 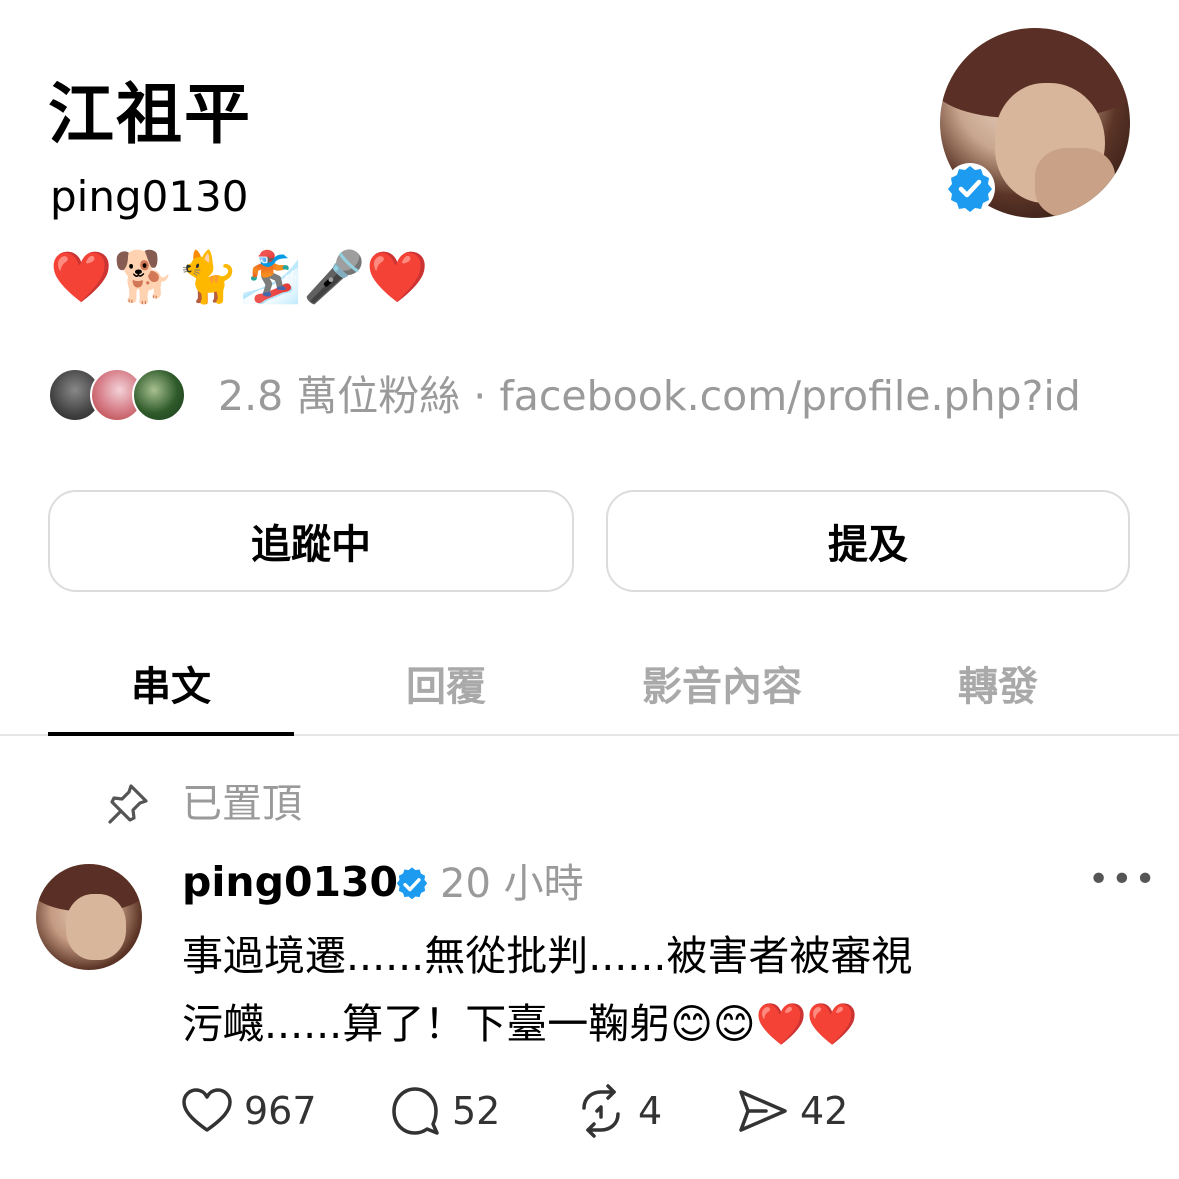 I want to click on followers-and-link: 2.8 萬位粉絲 · facebook.com/profile.php?id, so click(x=649, y=396).